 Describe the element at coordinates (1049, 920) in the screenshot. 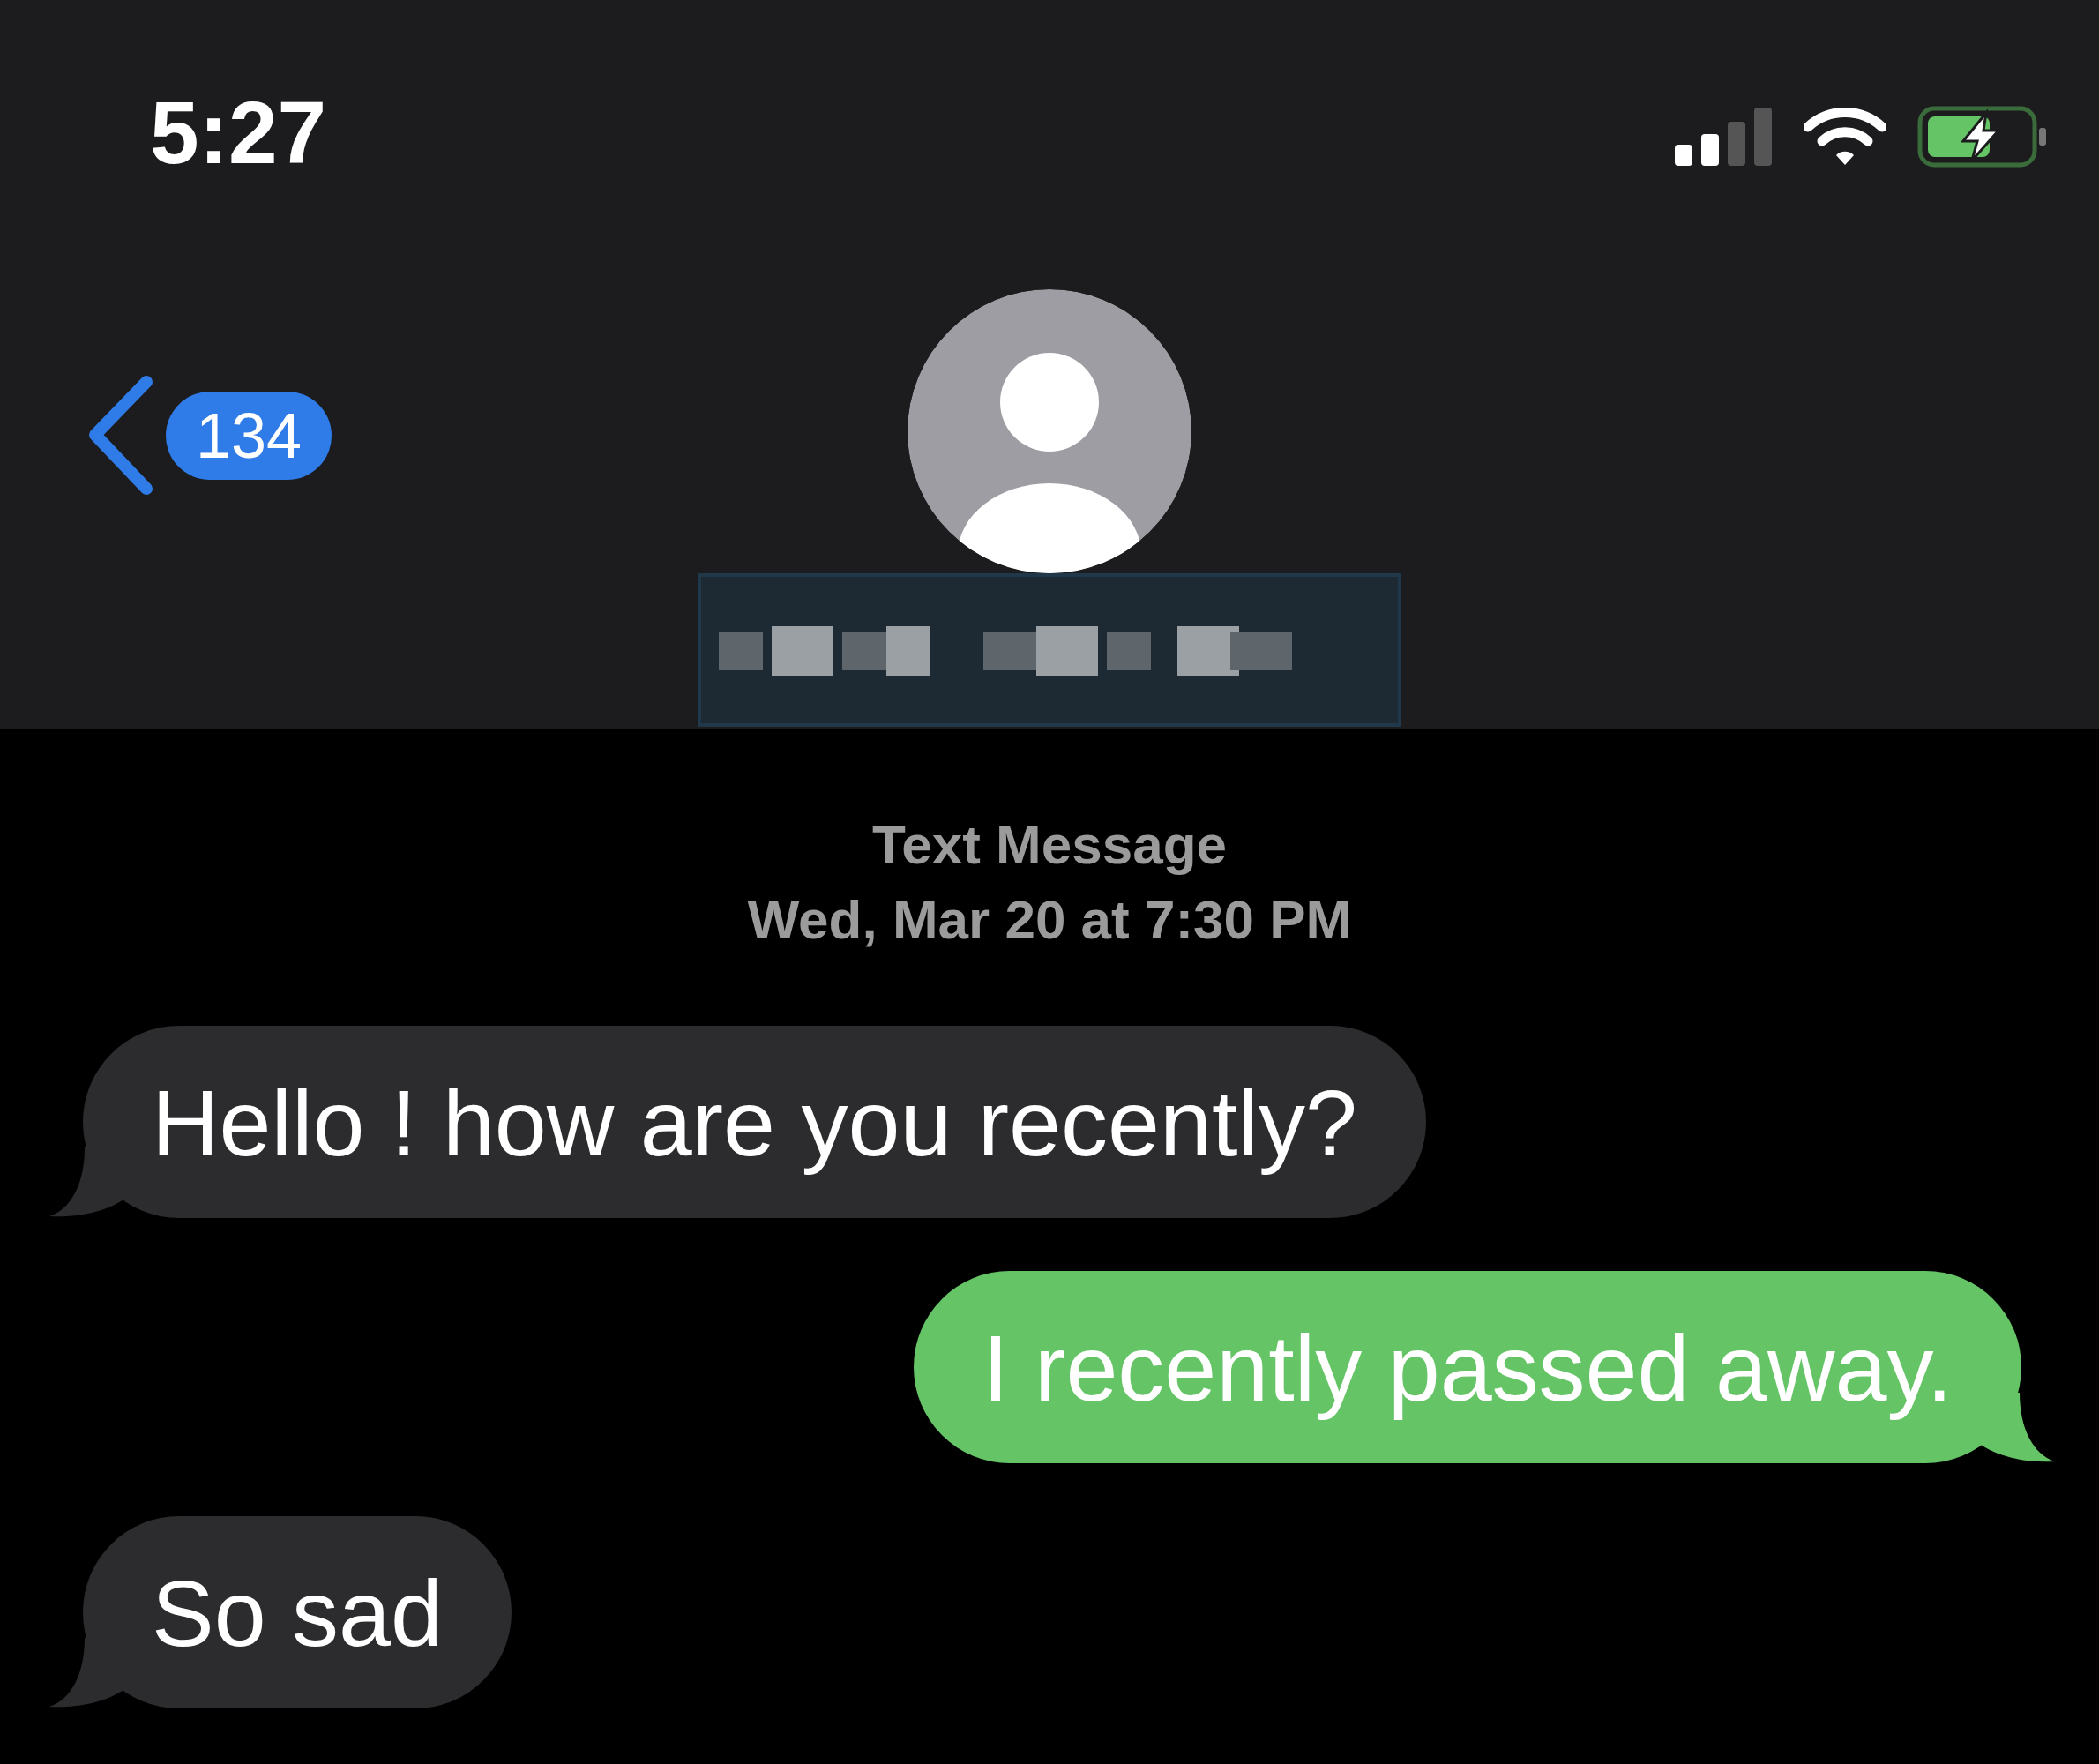

I see `message-timestamp: Wed, Mar 20 at 7:30 PM` at that location.